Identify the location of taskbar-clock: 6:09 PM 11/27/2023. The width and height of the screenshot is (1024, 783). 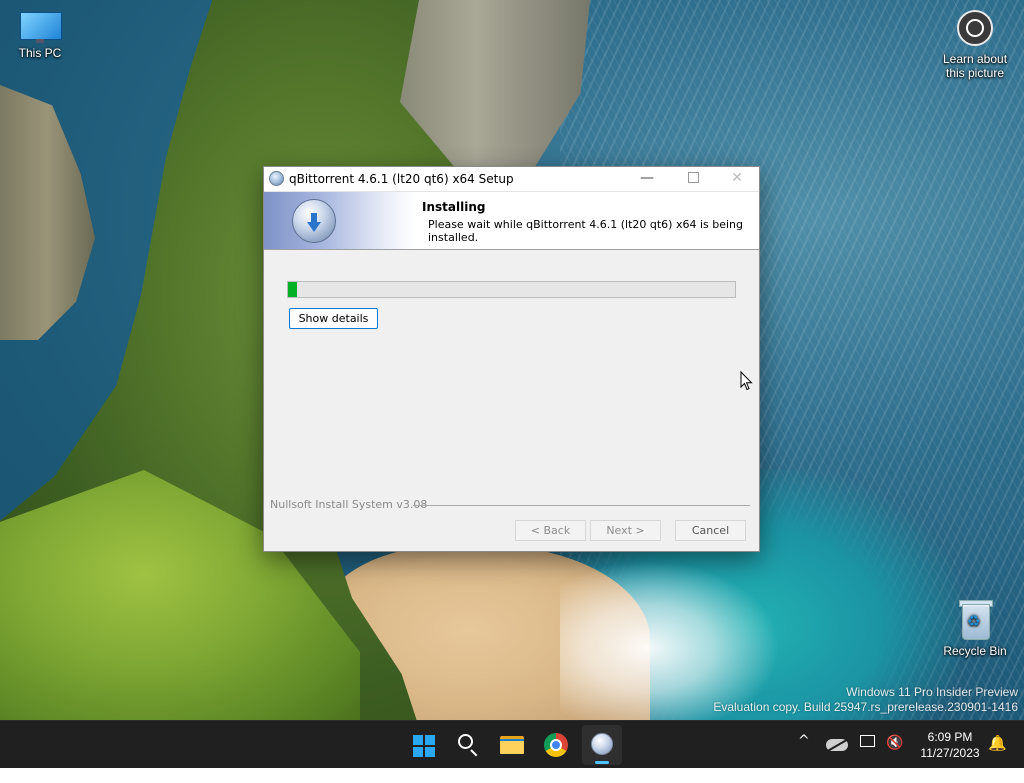
(950, 745).